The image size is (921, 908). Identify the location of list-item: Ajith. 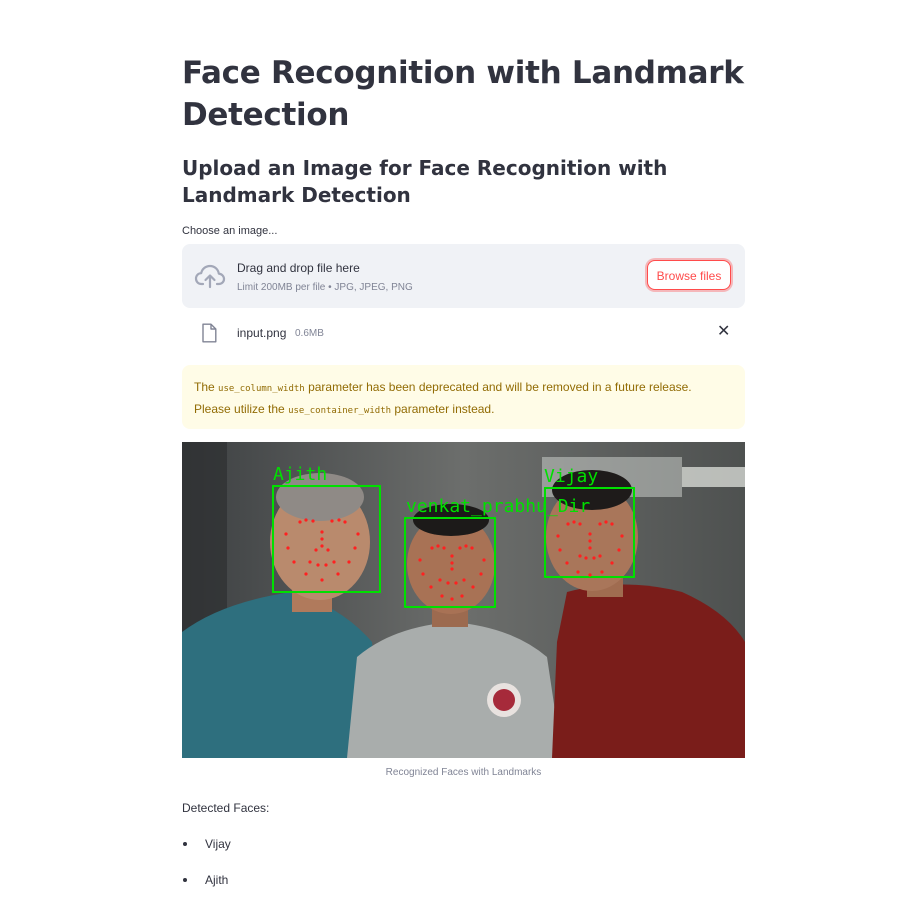
(206, 890).